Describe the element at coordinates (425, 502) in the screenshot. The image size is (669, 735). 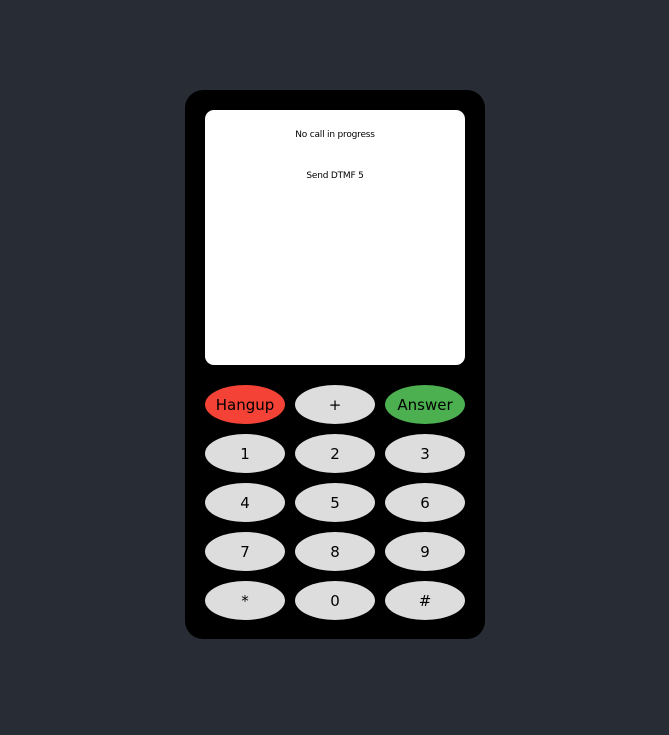
I see `key-6: 6` at that location.